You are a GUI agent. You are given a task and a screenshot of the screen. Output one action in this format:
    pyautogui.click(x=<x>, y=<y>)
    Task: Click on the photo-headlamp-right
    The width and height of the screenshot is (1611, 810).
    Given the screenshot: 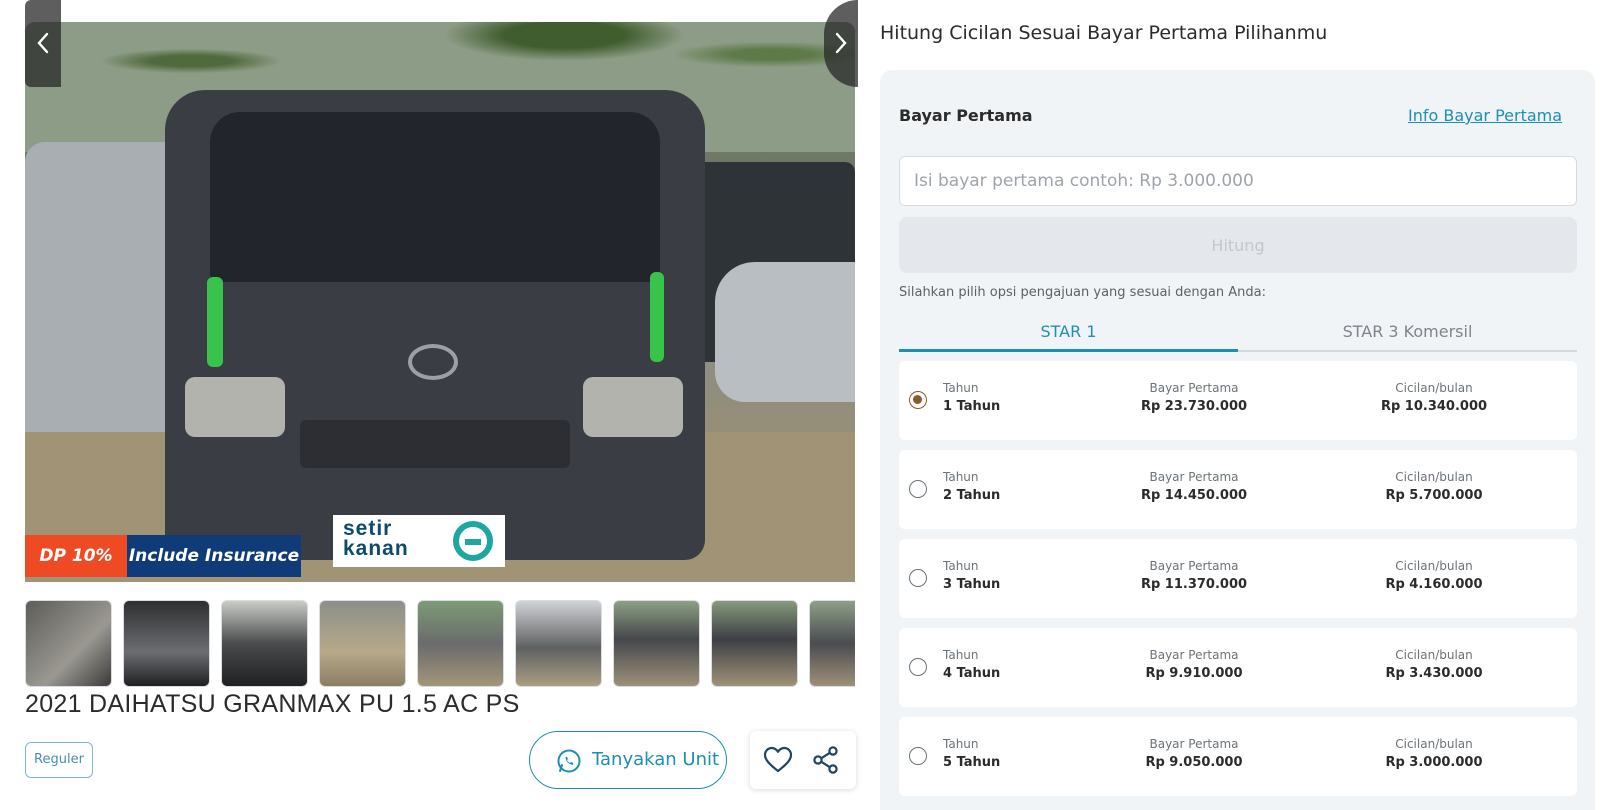 What is the action you would take?
    pyautogui.click(x=633, y=407)
    